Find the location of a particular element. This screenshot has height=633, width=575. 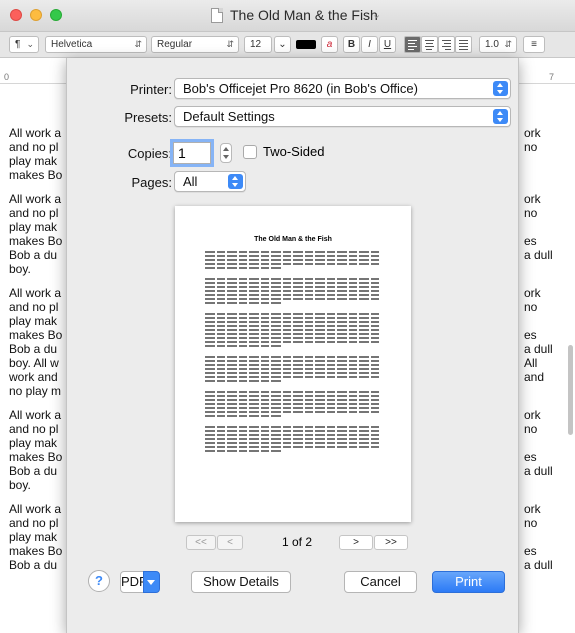

paragraph-style-label: ¶ is located at coordinates (18, 44).